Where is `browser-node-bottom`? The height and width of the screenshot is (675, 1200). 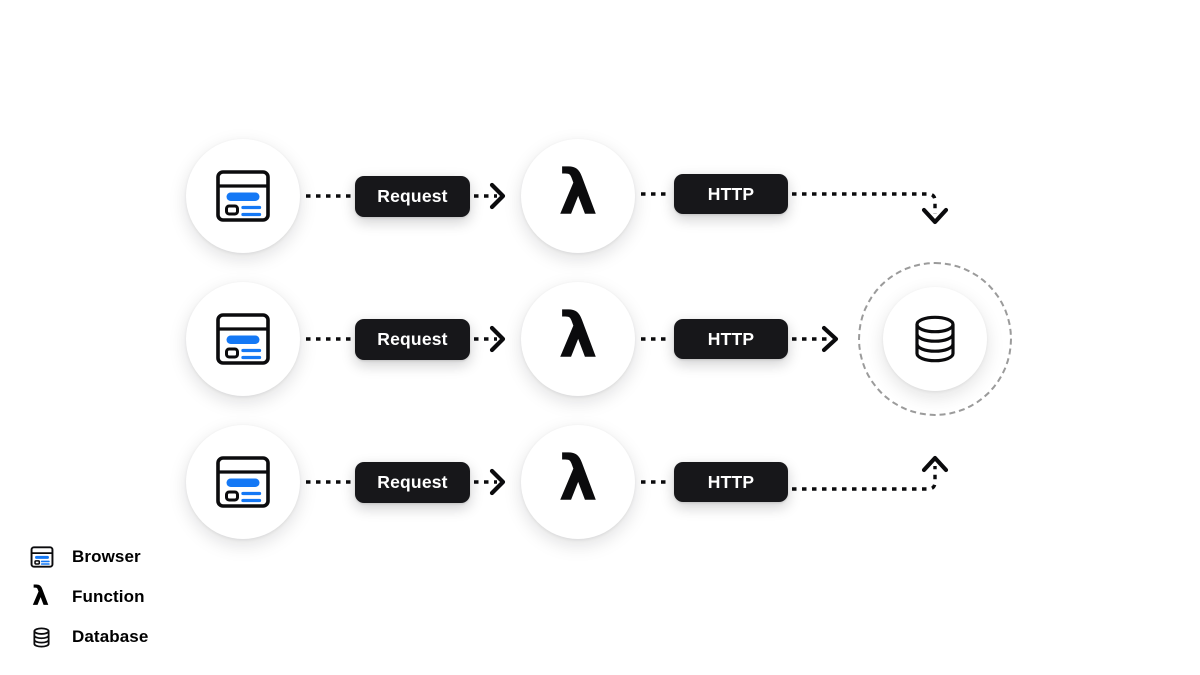
browser-node-bottom is located at coordinates (243, 482).